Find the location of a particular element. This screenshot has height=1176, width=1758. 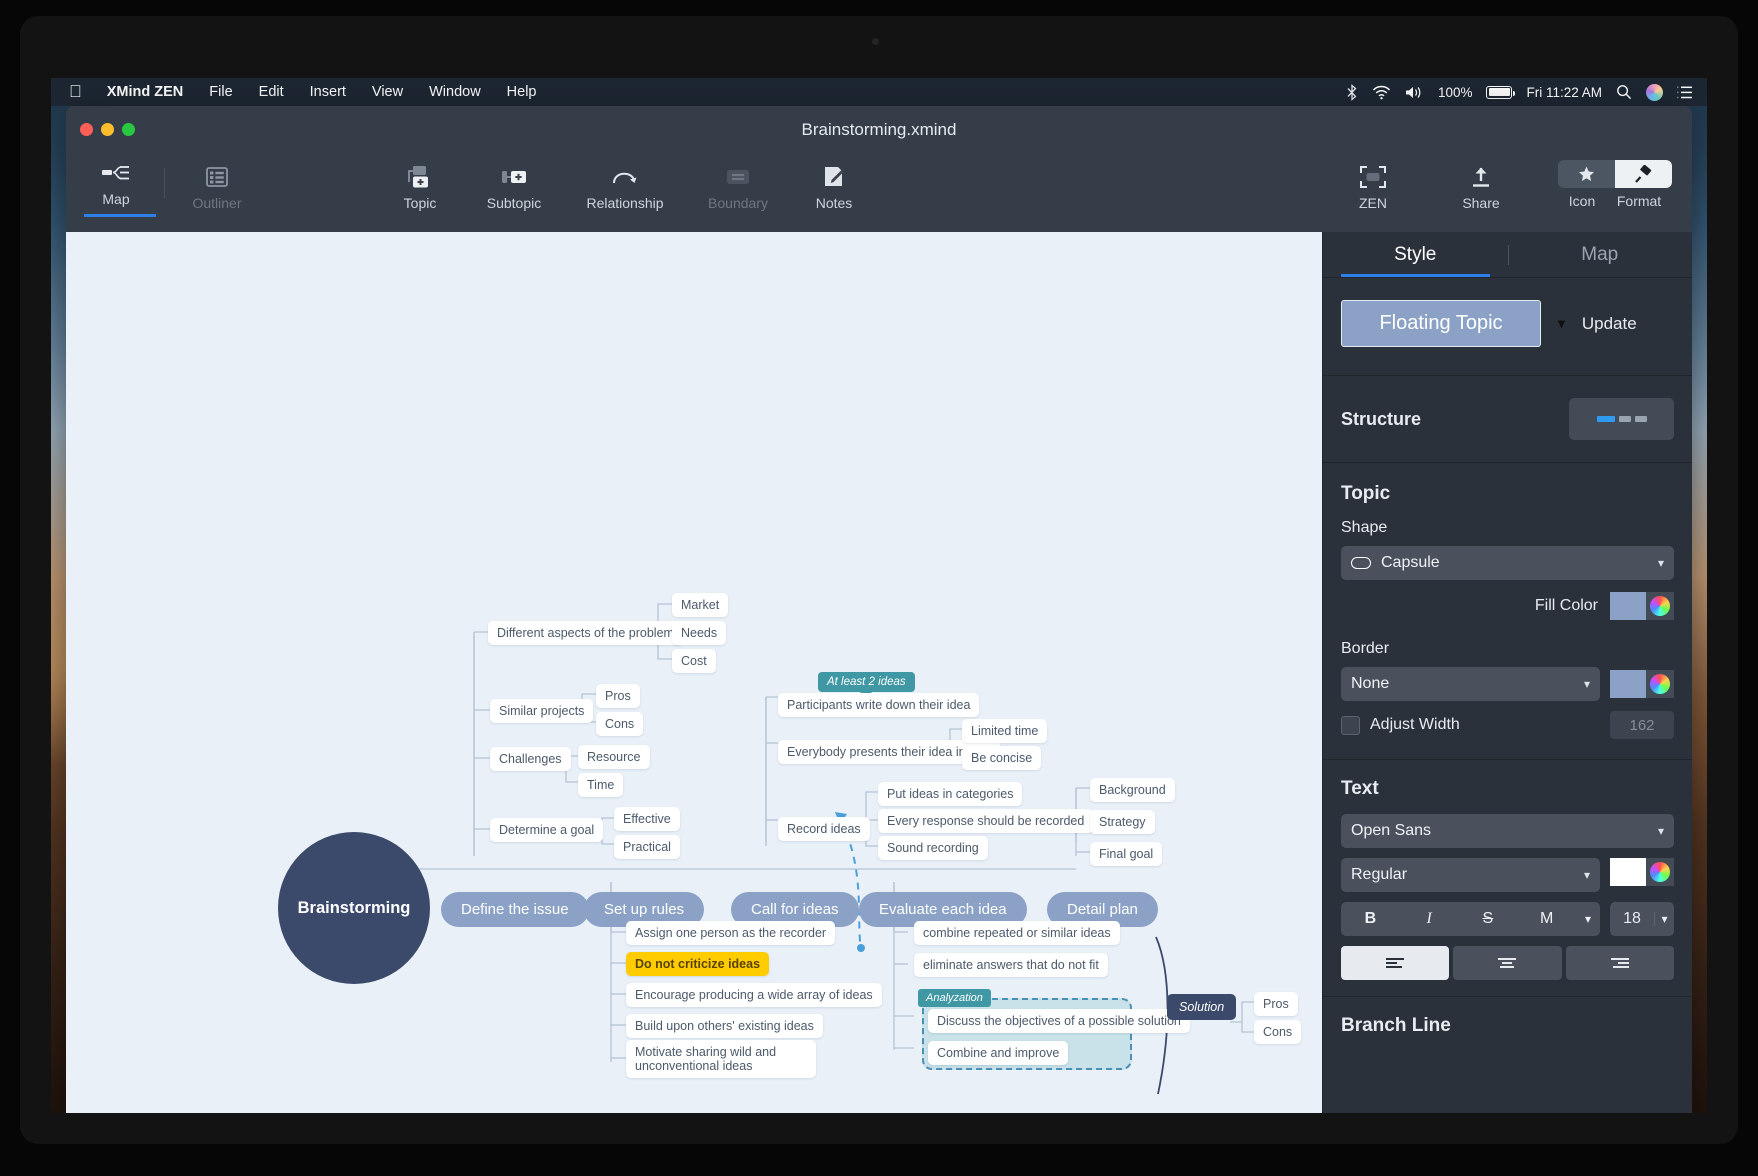

node-pros-2: Pros is located at coordinates (1276, 1004).